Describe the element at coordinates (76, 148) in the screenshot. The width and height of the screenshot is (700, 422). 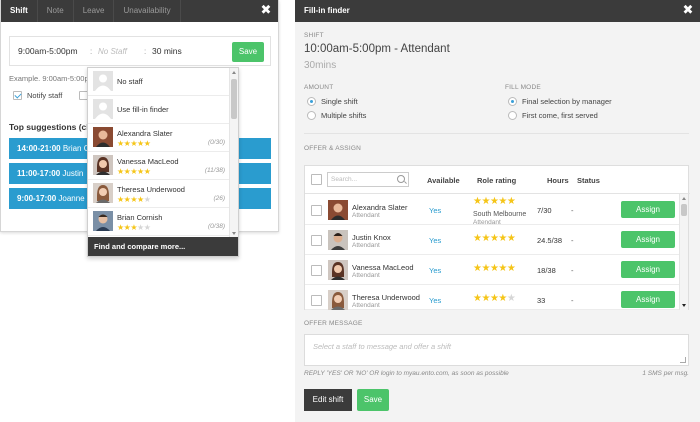
I see `suggestion-name: Brian C` at that location.